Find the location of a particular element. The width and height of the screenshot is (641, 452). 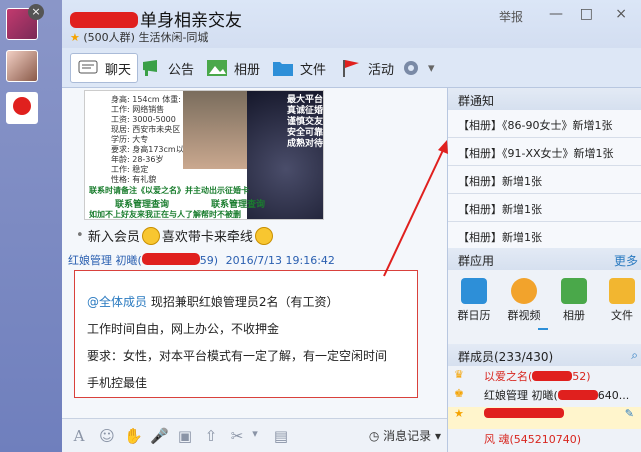

scissors-icon: ✂ is located at coordinates (237, 436).